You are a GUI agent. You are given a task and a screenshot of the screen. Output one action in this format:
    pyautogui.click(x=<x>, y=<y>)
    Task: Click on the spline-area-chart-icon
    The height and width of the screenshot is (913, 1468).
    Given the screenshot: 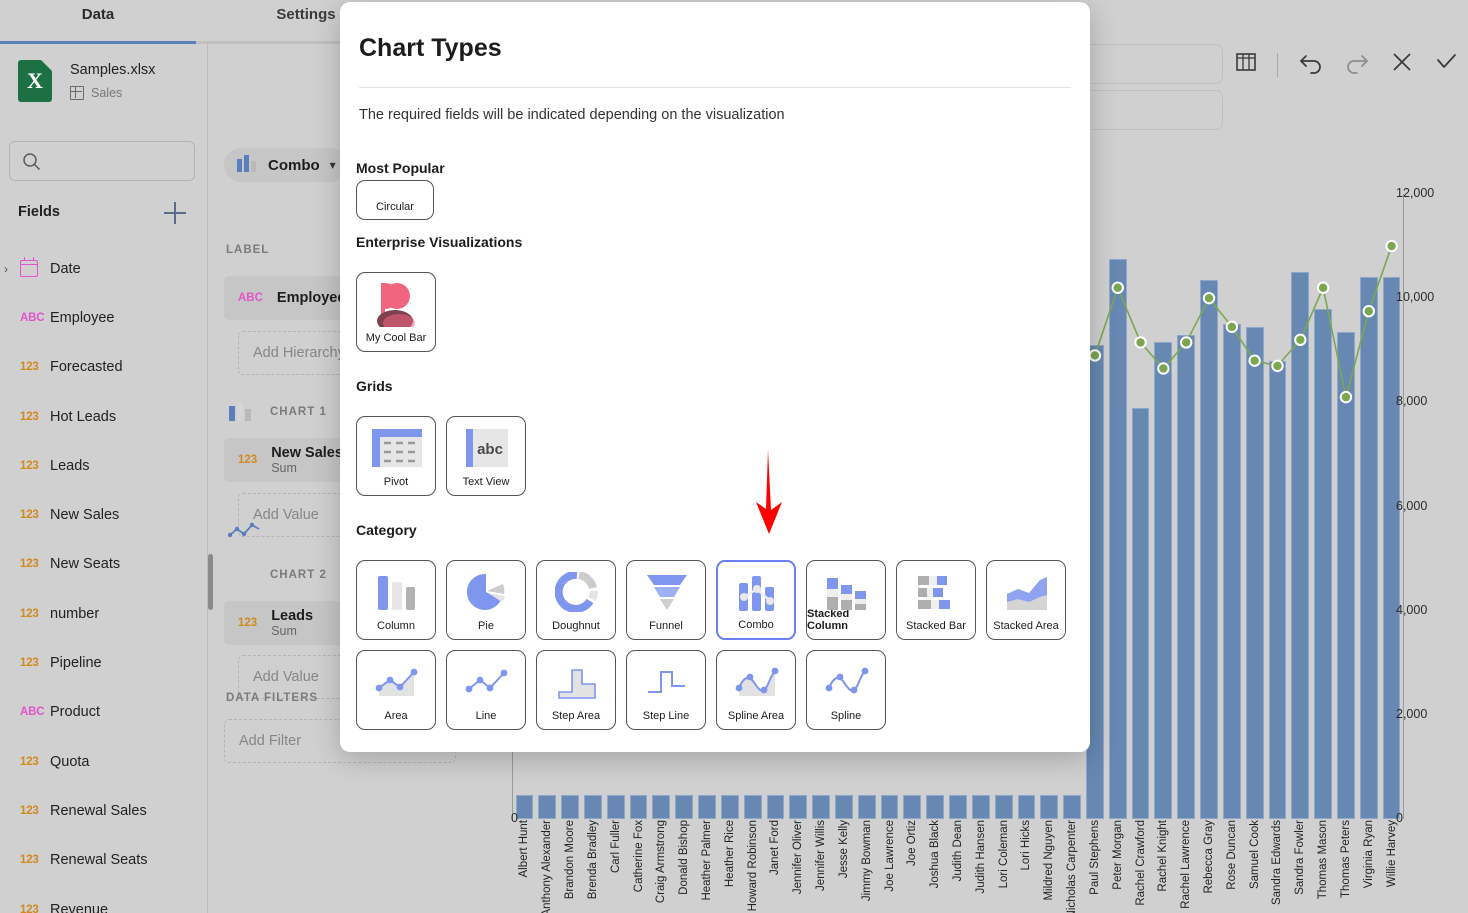 What is the action you would take?
    pyautogui.click(x=757, y=682)
    